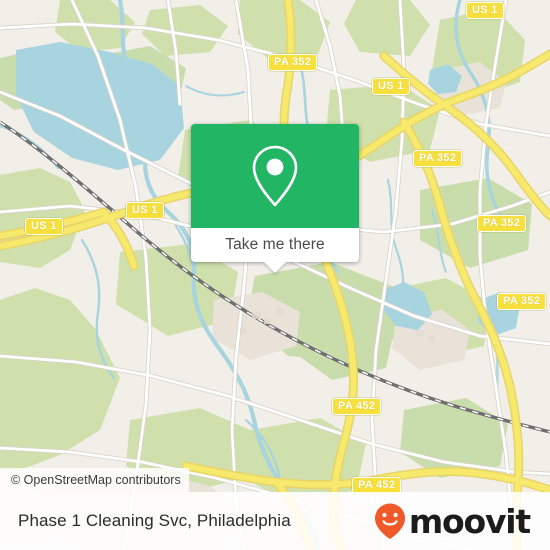 The width and height of the screenshot is (550, 550). I want to click on popup-action-bar: Take me there, so click(275, 250).